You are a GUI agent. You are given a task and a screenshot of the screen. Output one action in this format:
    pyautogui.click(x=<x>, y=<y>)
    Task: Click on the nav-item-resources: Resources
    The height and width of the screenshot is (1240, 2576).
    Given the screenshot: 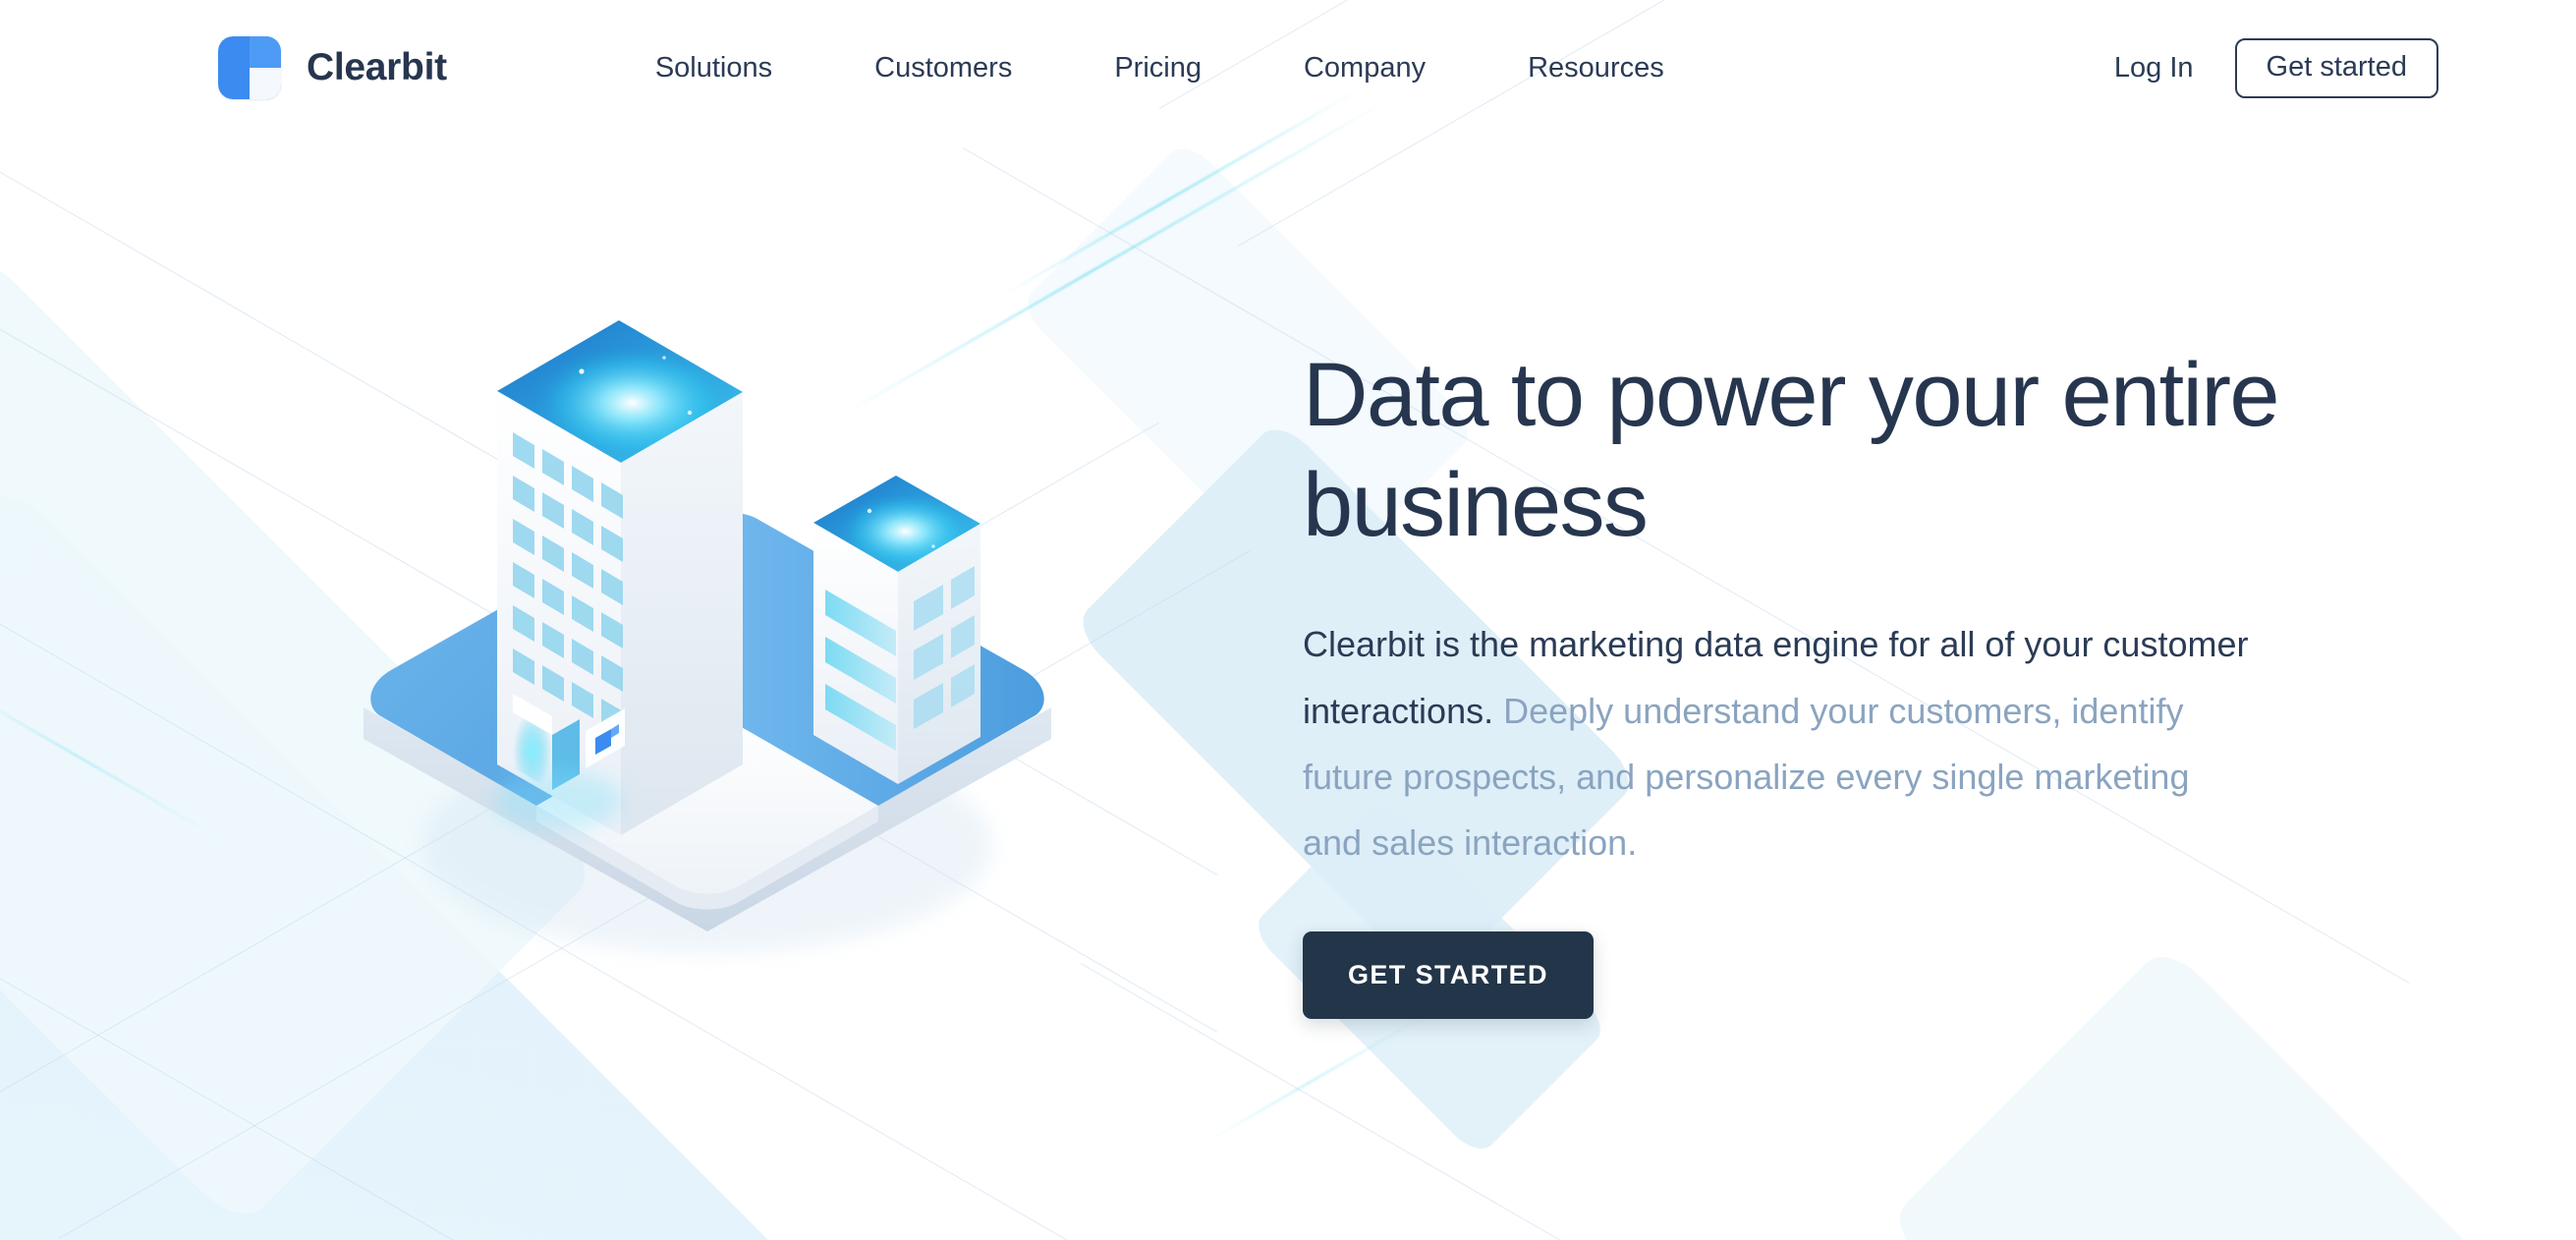 What is the action you would take?
    pyautogui.click(x=1596, y=68)
    